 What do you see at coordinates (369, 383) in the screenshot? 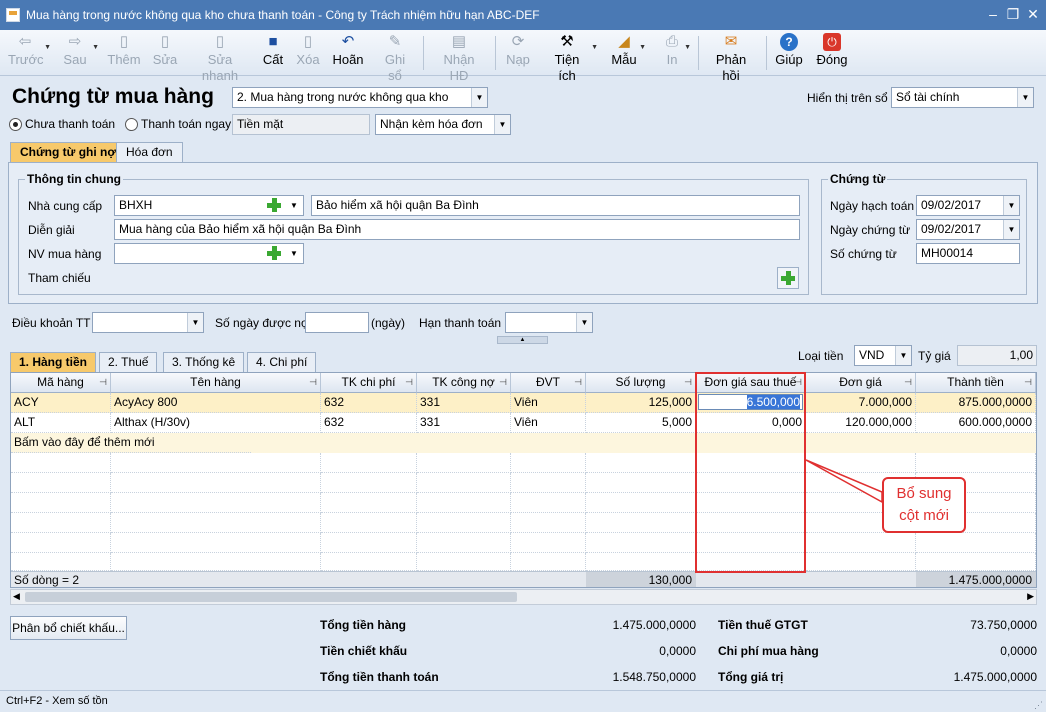
I see `col-header-expense-account: TK chi phí ⊣` at bounding box center [369, 383].